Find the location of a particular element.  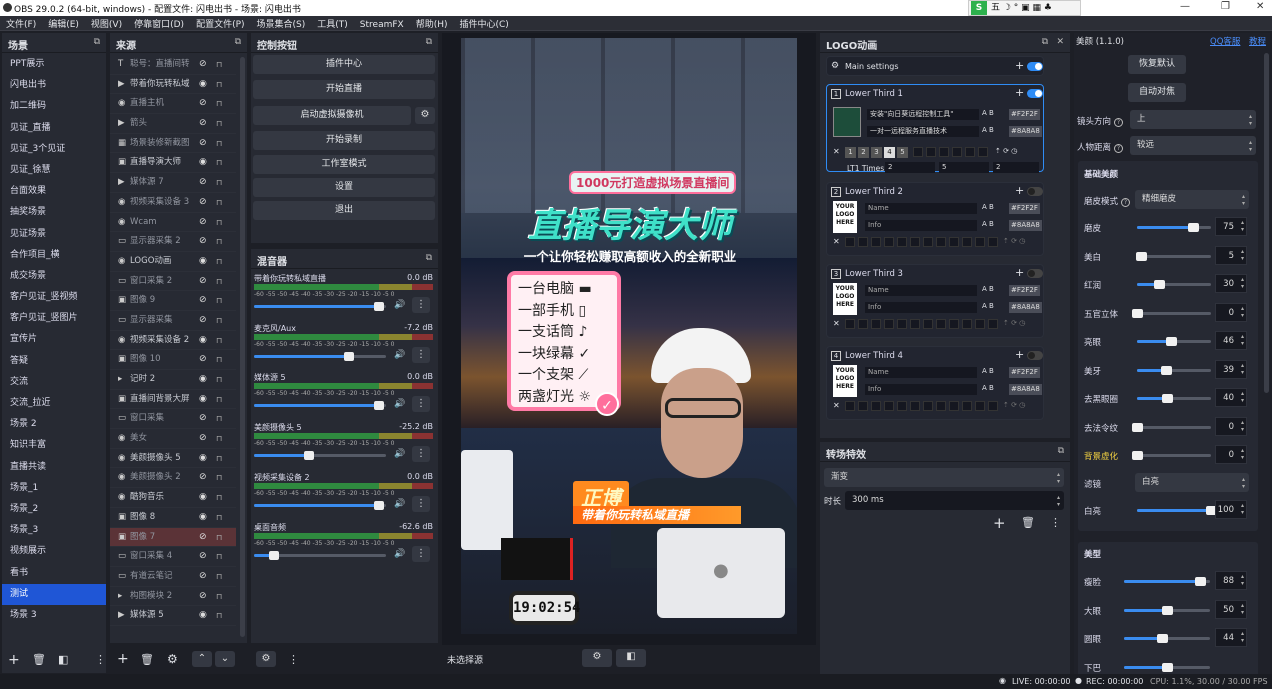

source-filters-icon: ◧ is located at coordinates (631, 658).